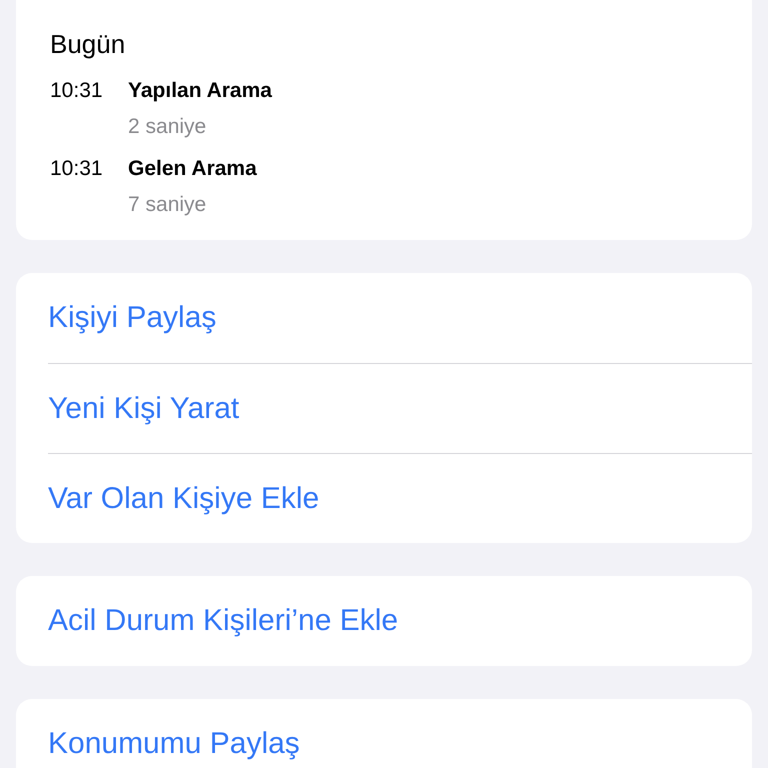  I want to click on call-duration: 2 saniye, so click(168, 127).